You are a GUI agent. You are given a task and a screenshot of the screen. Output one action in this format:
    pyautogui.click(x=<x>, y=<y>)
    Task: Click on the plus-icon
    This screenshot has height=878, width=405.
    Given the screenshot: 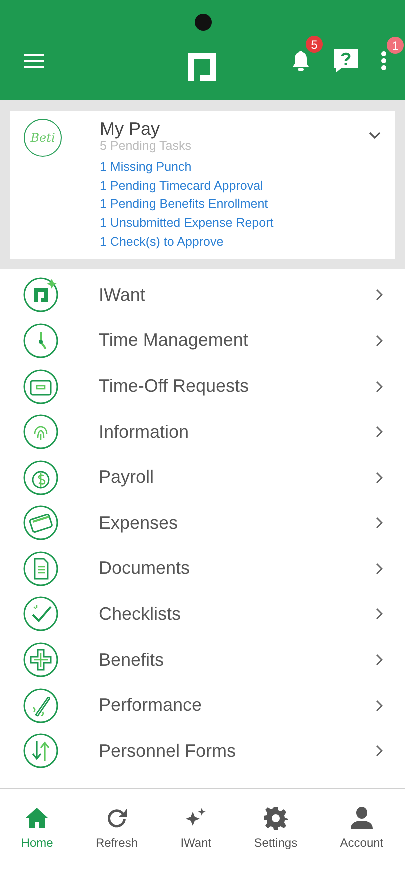 What is the action you would take?
    pyautogui.click(x=41, y=660)
    